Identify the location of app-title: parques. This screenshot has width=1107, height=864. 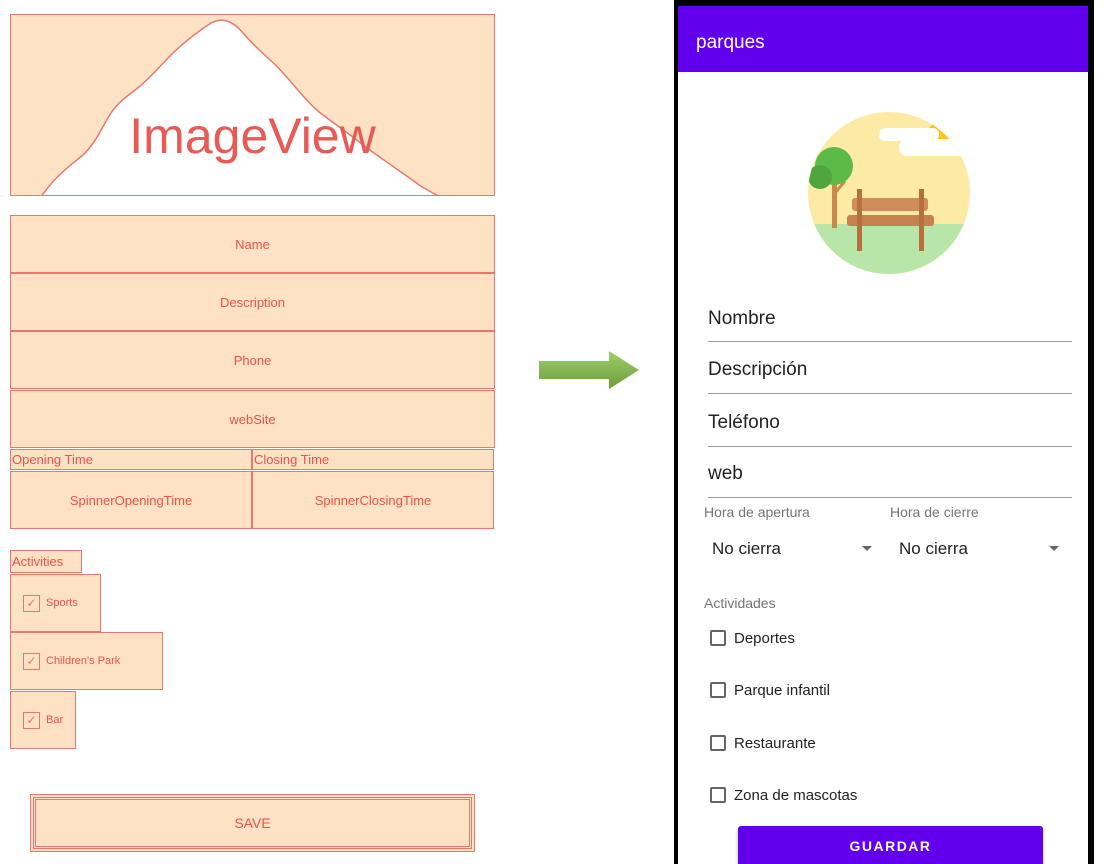
(730, 42).